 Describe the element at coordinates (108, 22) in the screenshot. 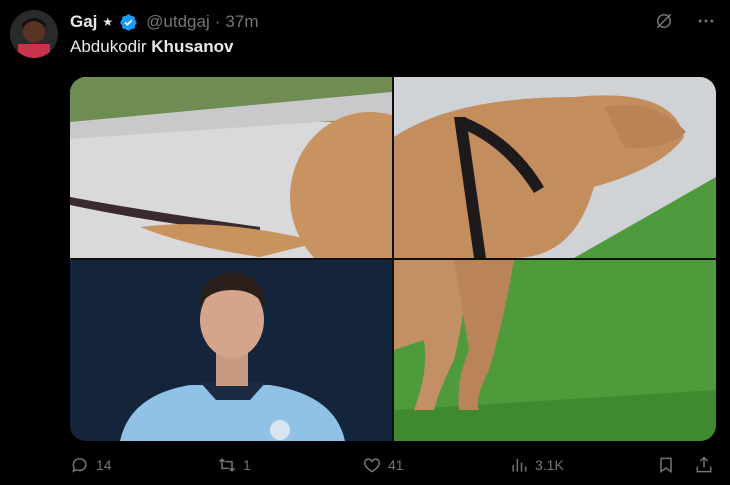

I see `star-glyph: ★` at that location.